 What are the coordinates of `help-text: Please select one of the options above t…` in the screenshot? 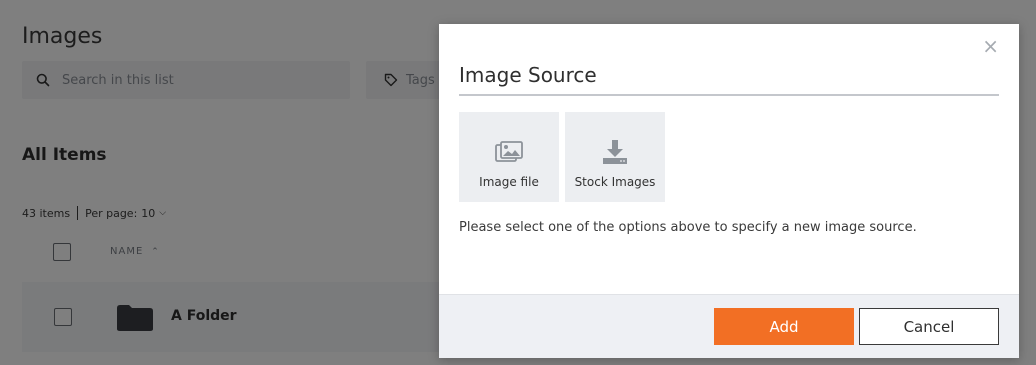 It's located at (688, 227).